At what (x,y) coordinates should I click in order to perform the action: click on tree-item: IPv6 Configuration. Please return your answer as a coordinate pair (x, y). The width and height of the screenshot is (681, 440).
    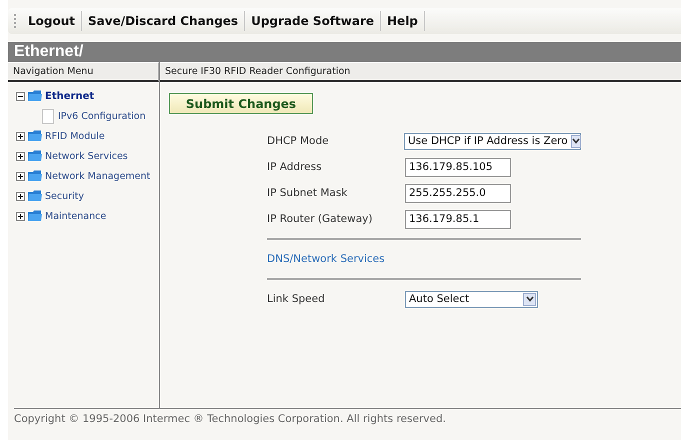
    Looking at the image, I should click on (102, 116).